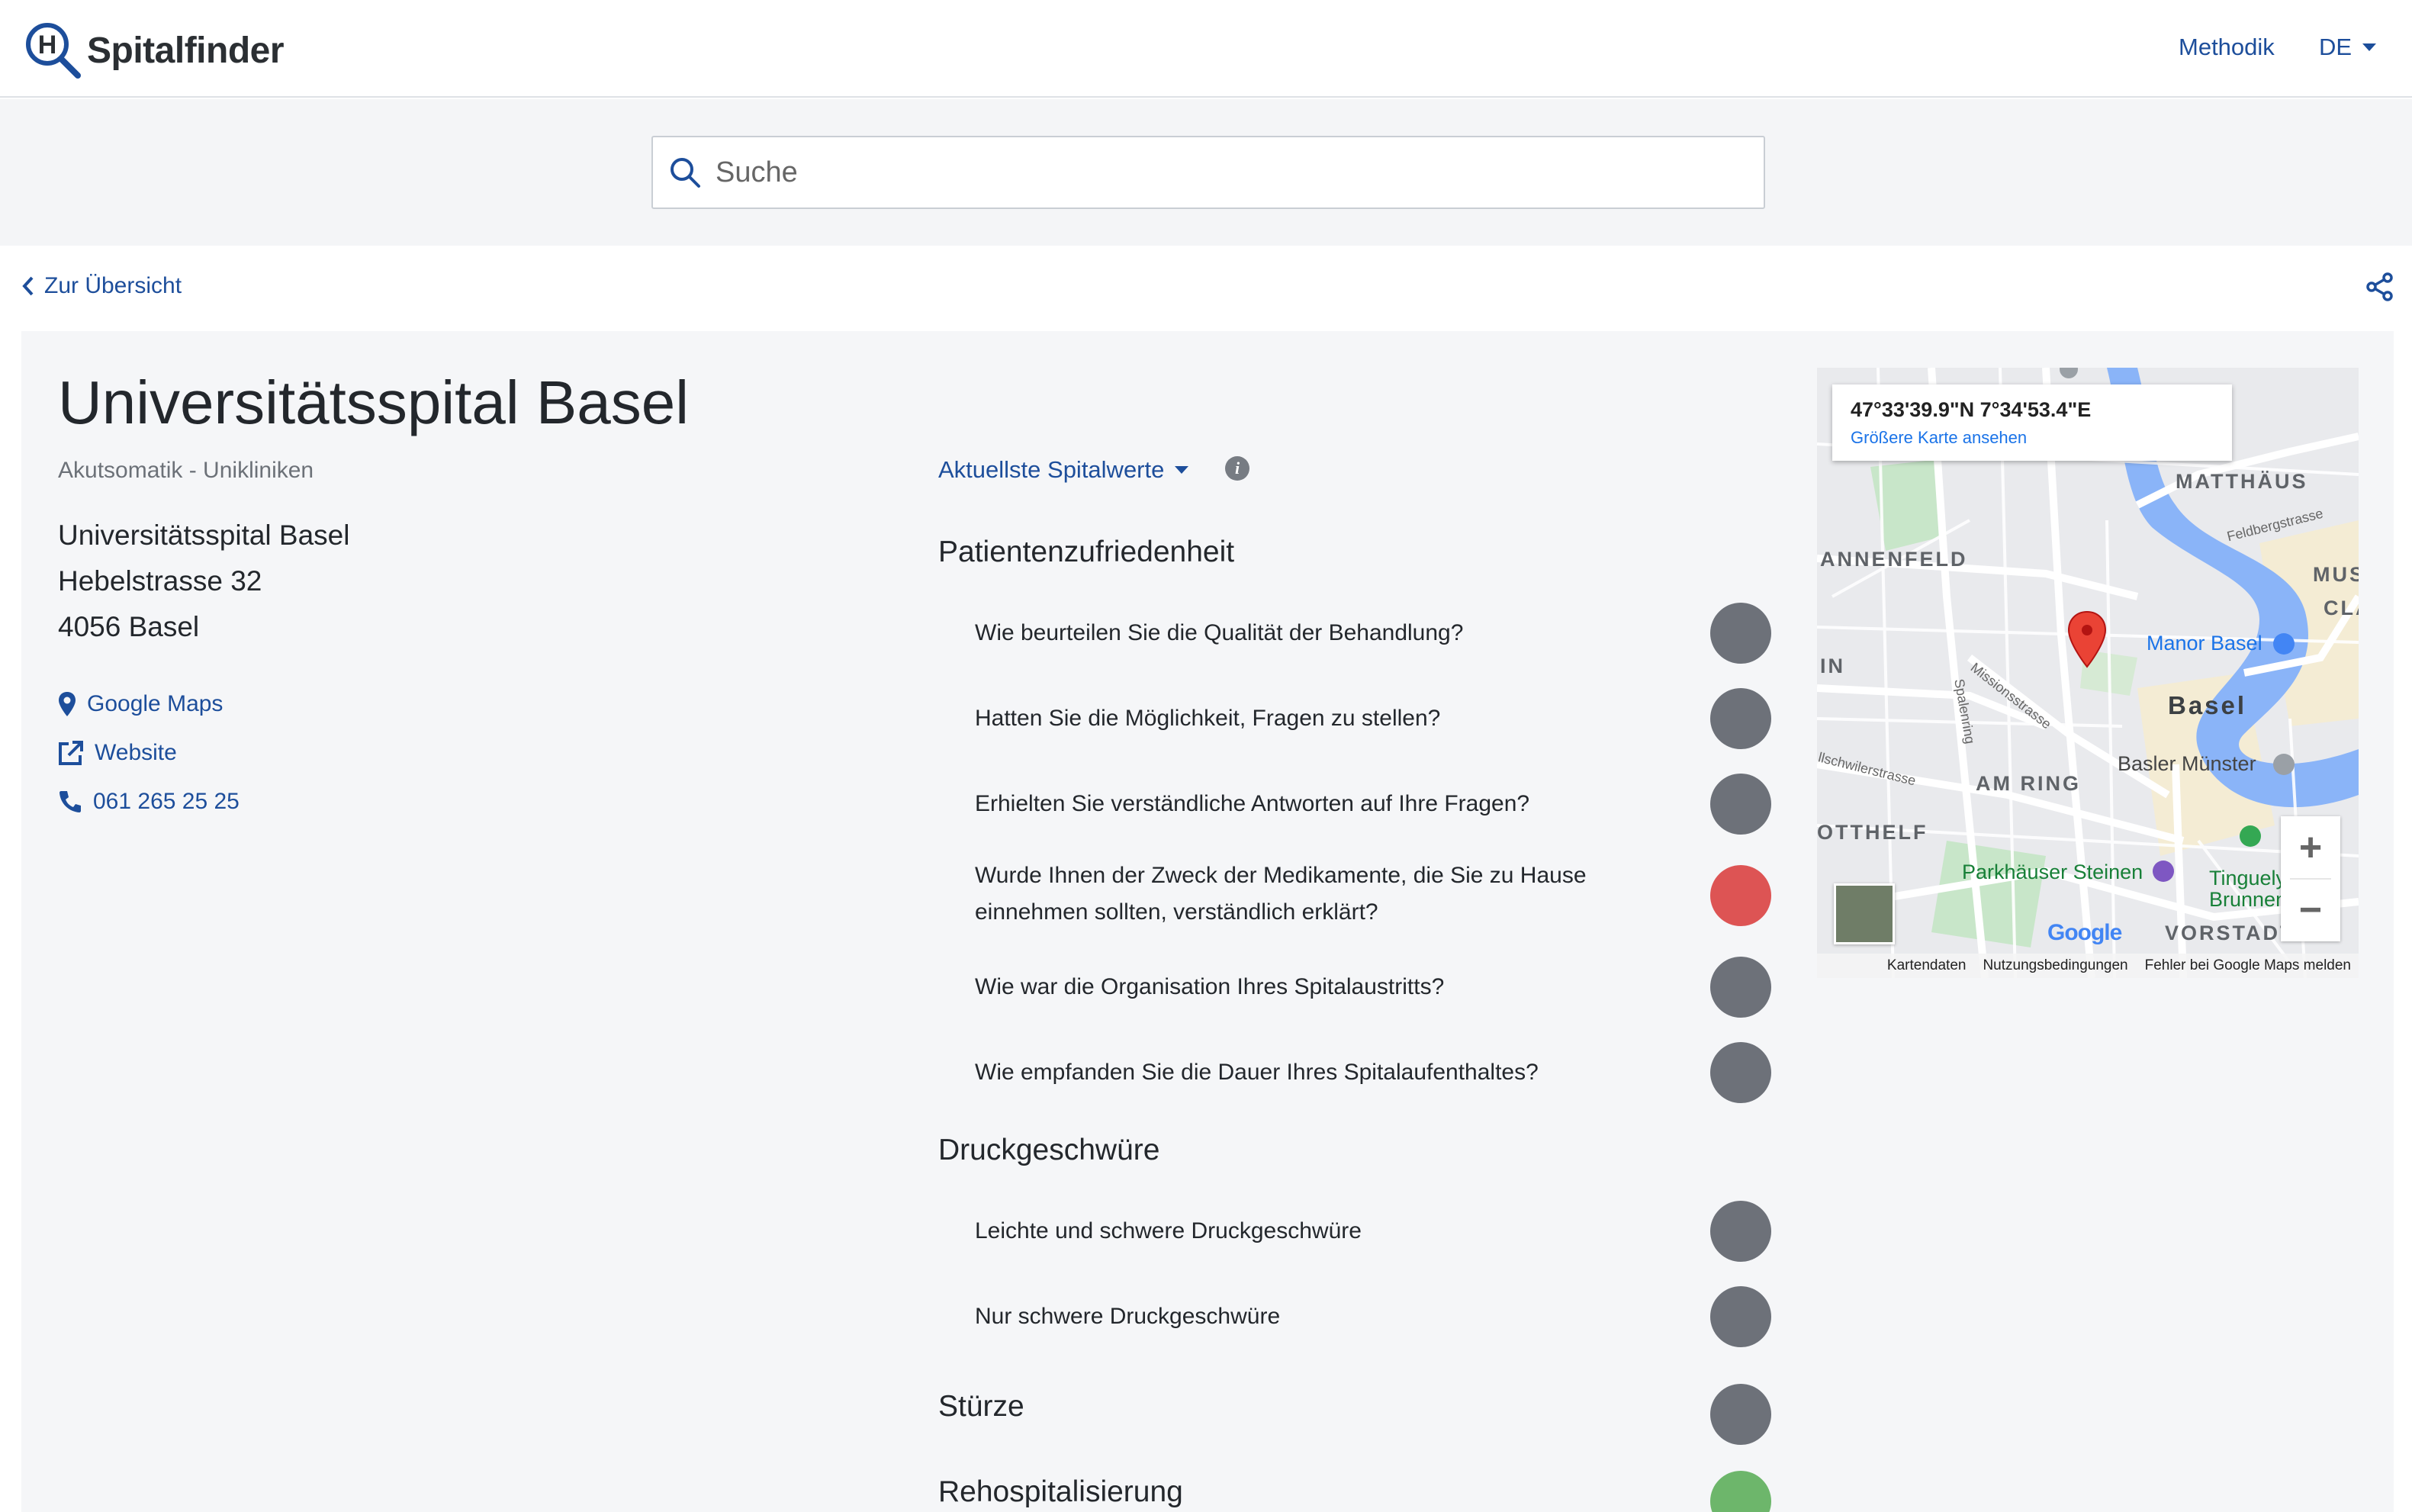 The height and width of the screenshot is (1512, 2412). Describe the element at coordinates (2028, 783) in the screenshot. I see `map-label: AM RING` at that location.